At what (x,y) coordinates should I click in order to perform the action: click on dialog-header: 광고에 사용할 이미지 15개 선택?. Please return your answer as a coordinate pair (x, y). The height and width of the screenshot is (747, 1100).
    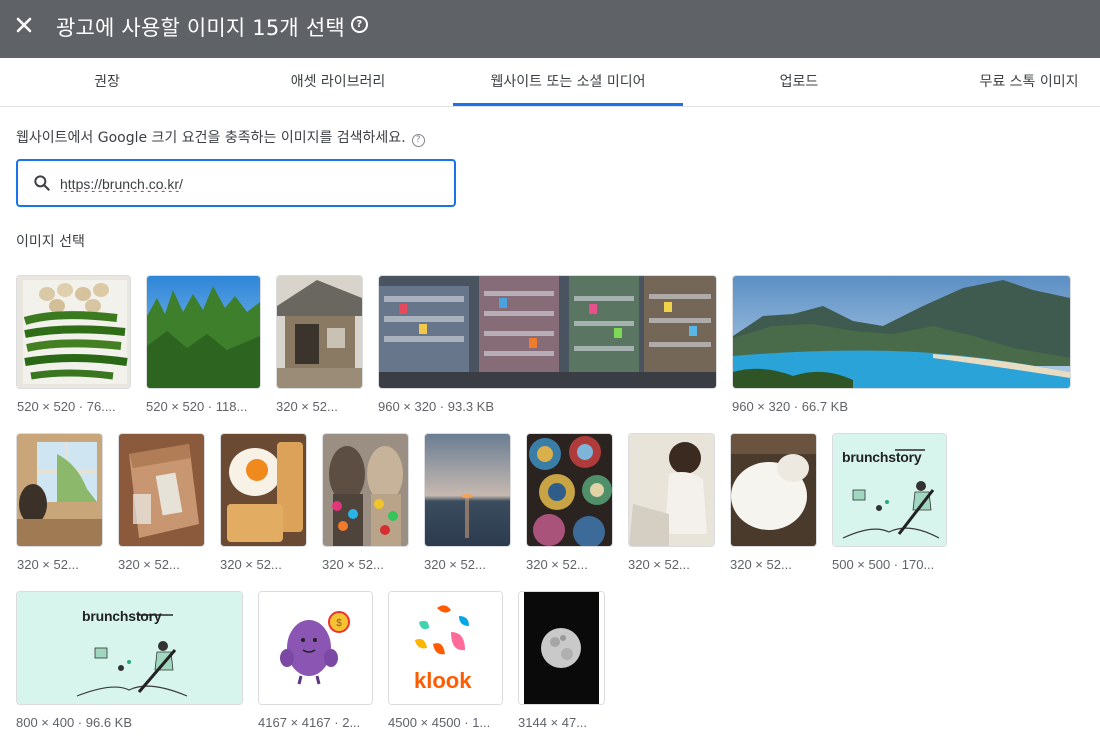
    Looking at the image, I should click on (550, 29).